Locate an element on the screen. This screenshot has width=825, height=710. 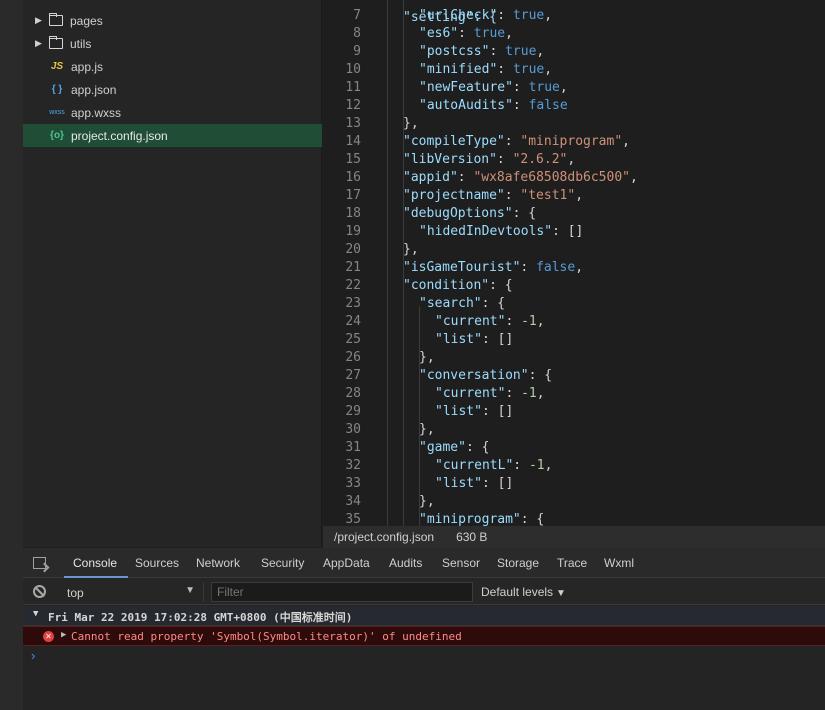
tree-item-label: project.config.json is located at coordinates (119, 135).